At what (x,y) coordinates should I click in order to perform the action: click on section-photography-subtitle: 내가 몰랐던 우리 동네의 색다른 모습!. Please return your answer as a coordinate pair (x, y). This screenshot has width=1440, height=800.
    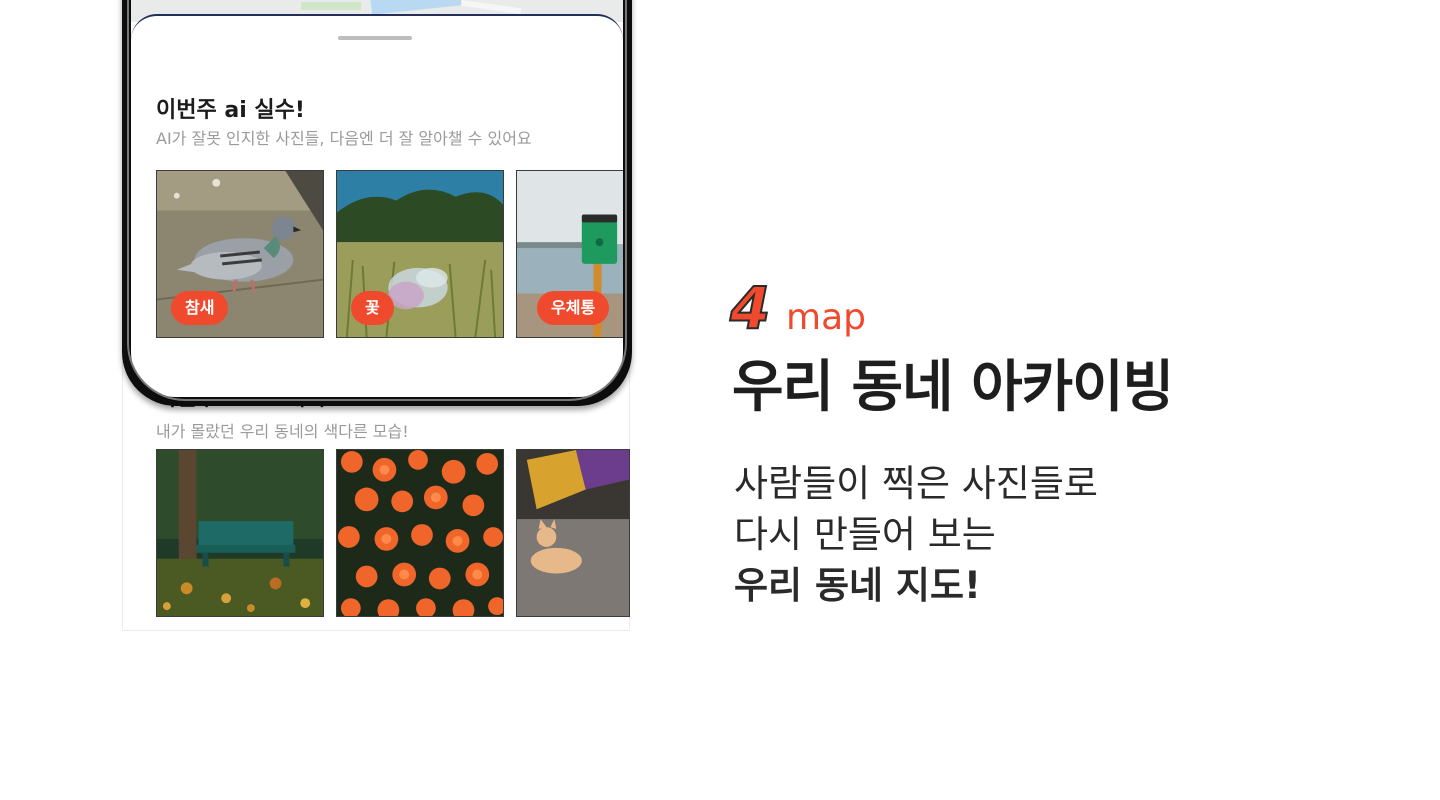
    Looking at the image, I should click on (282, 431).